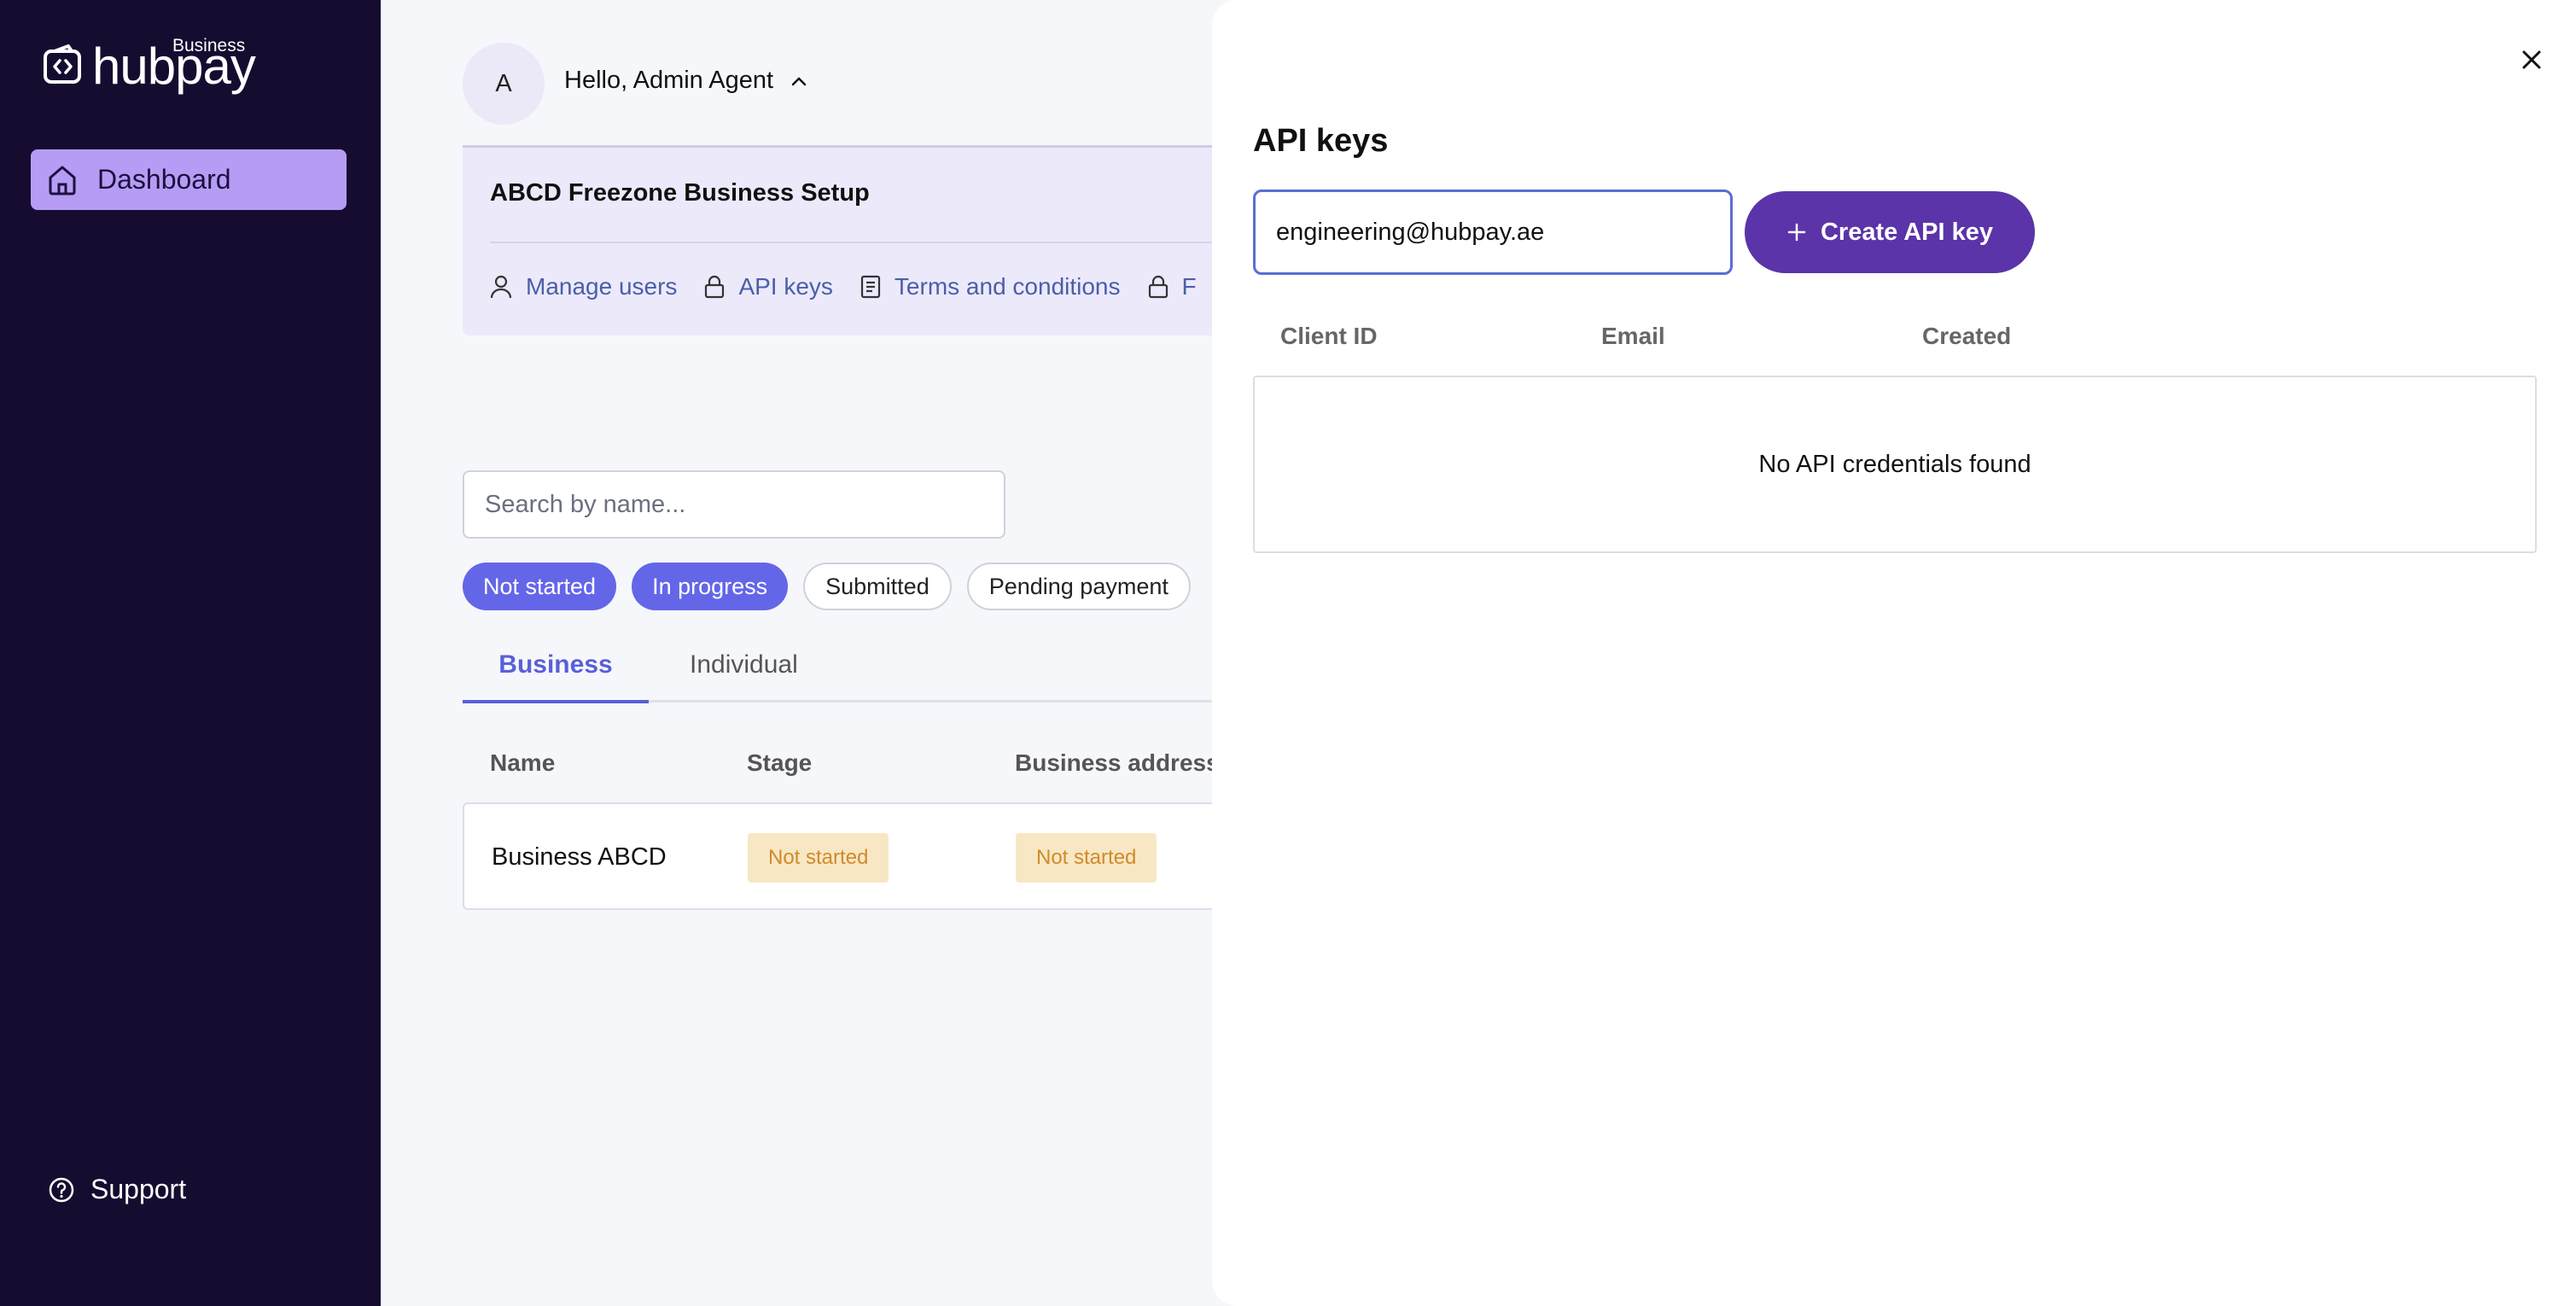 The image size is (2576, 1306). I want to click on support-label: Support, so click(138, 1189).